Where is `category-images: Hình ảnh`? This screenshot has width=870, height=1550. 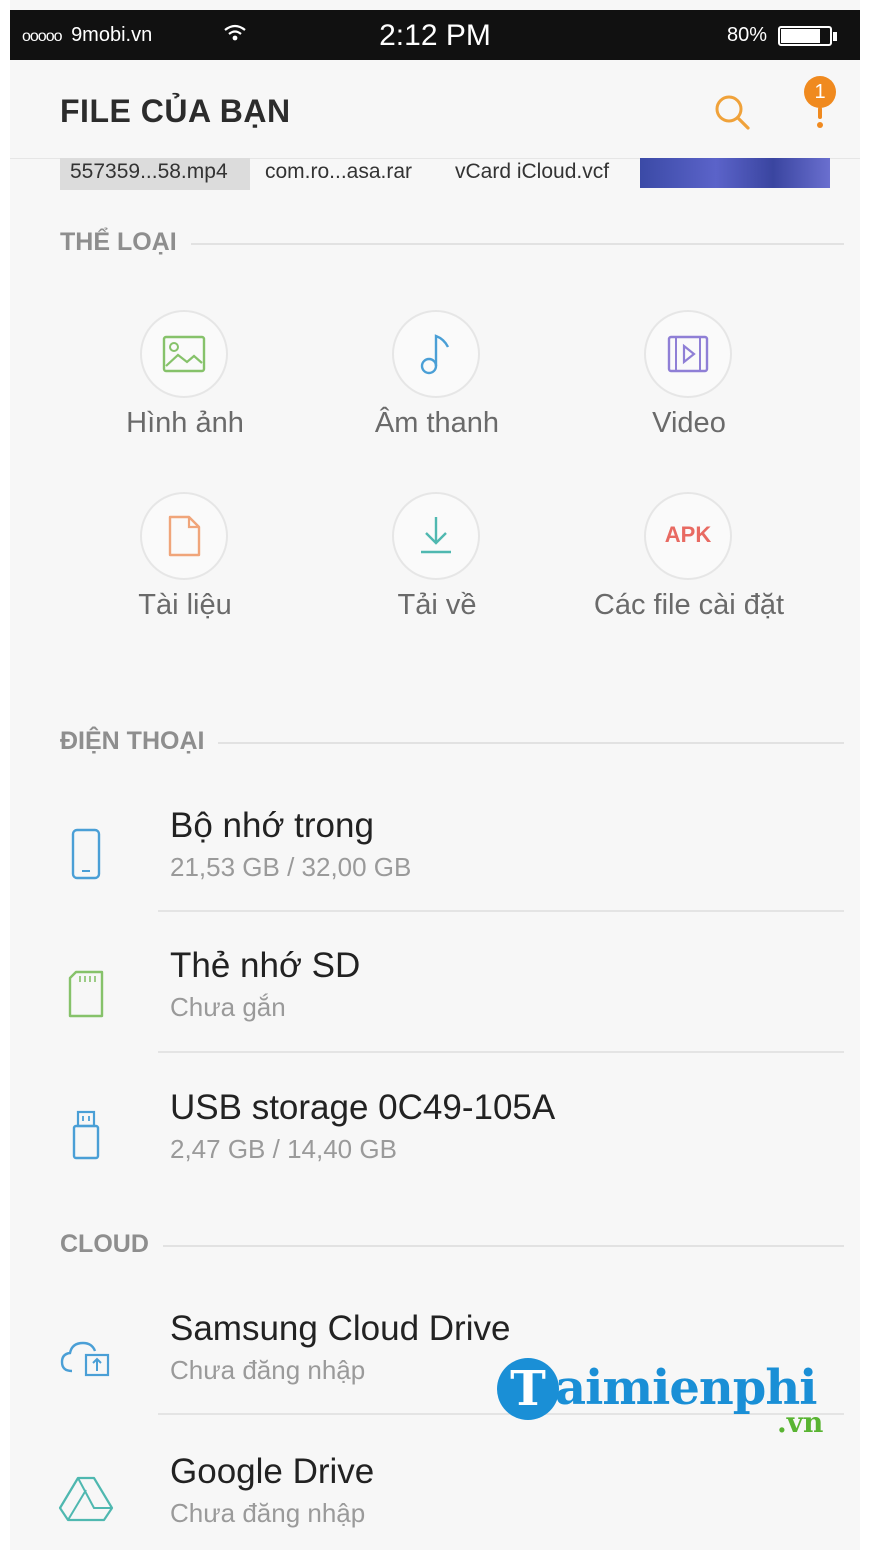 category-images: Hình ảnh is located at coordinates (185, 385).